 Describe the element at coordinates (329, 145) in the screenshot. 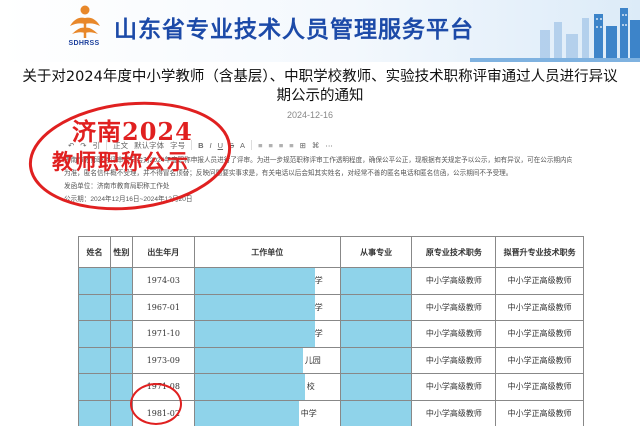

I see `more-icon: ⋯` at that location.